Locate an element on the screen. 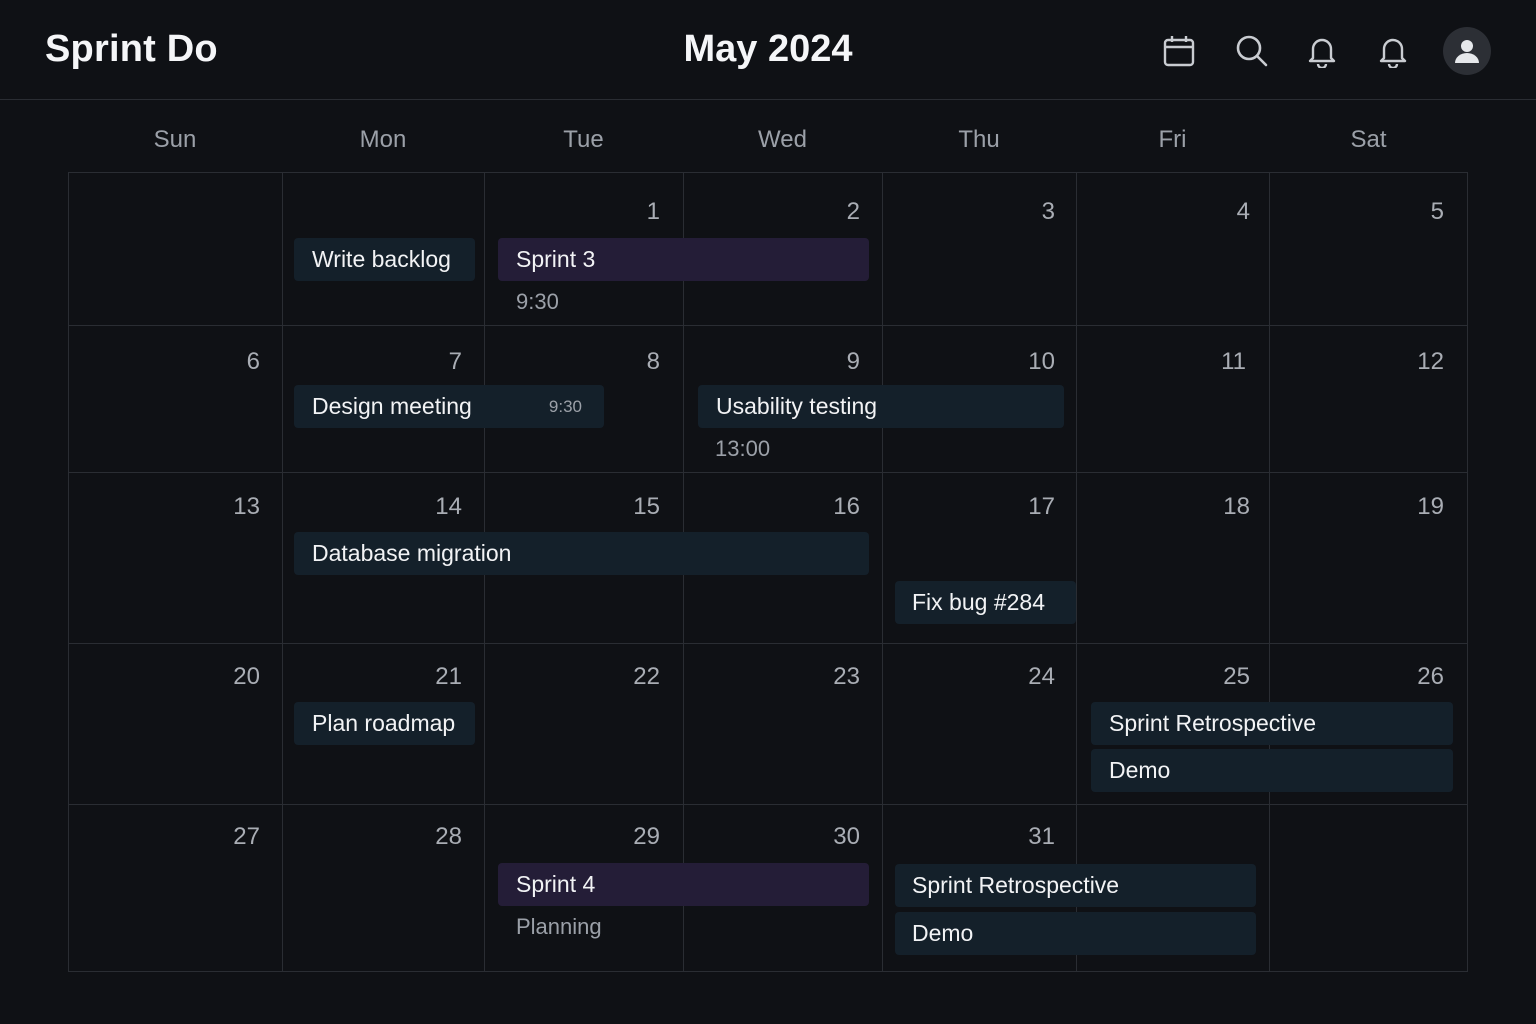 The width and height of the screenshot is (1536, 1024). day-number: 29 is located at coordinates (630, 837).